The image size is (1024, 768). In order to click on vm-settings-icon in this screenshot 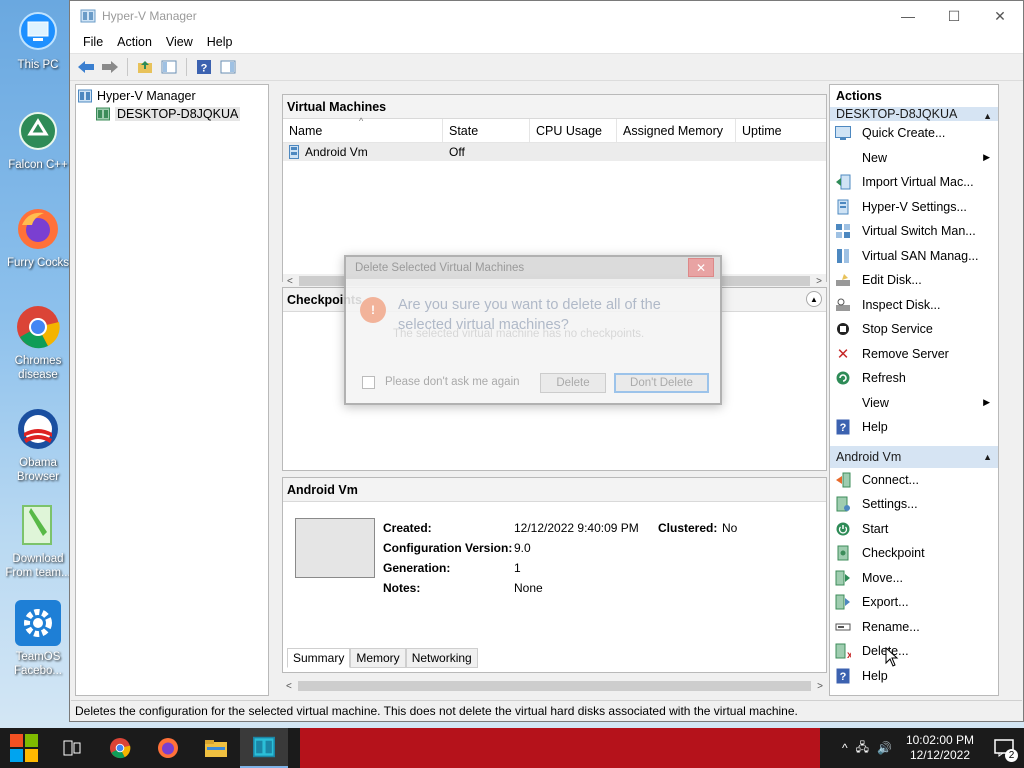, I will do `click(843, 504)`.